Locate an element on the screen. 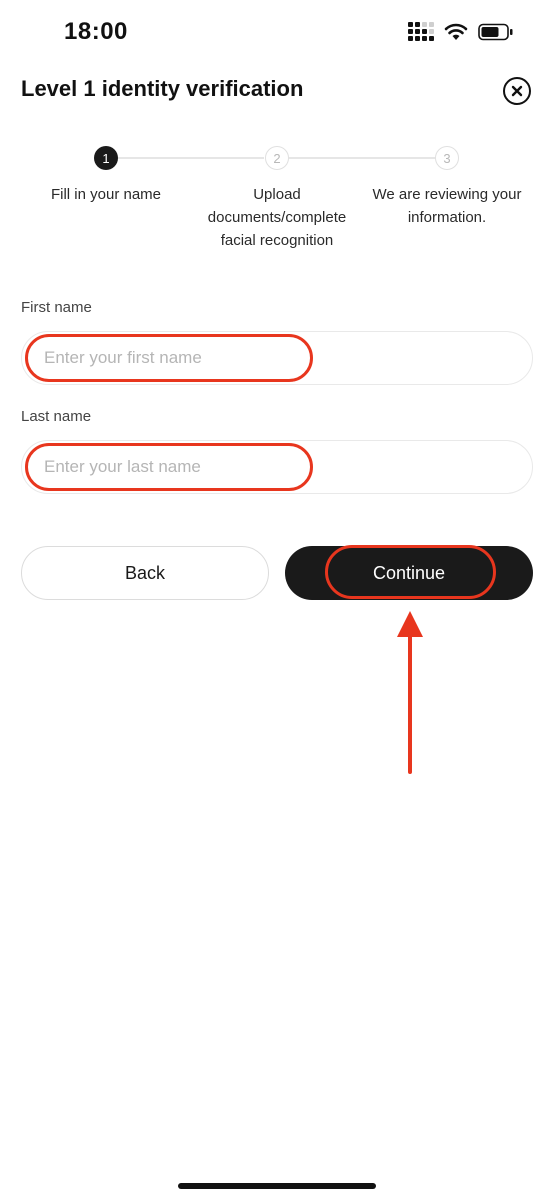 The height and width of the screenshot is (1200, 554). continue-button: Continue is located at coordinates (409, 573).